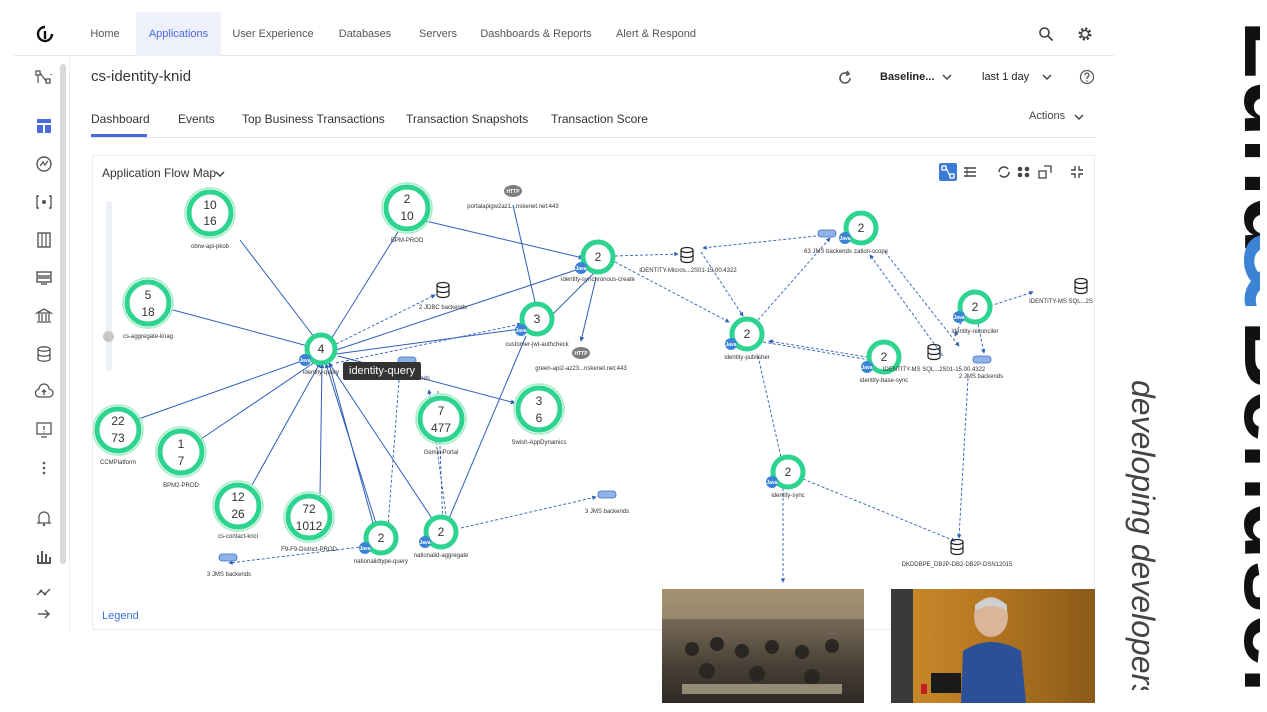 The image size is (1267, 712). Describe the element at coordinates (44, 354) in the screenshot. I see `database-icon` at that location.